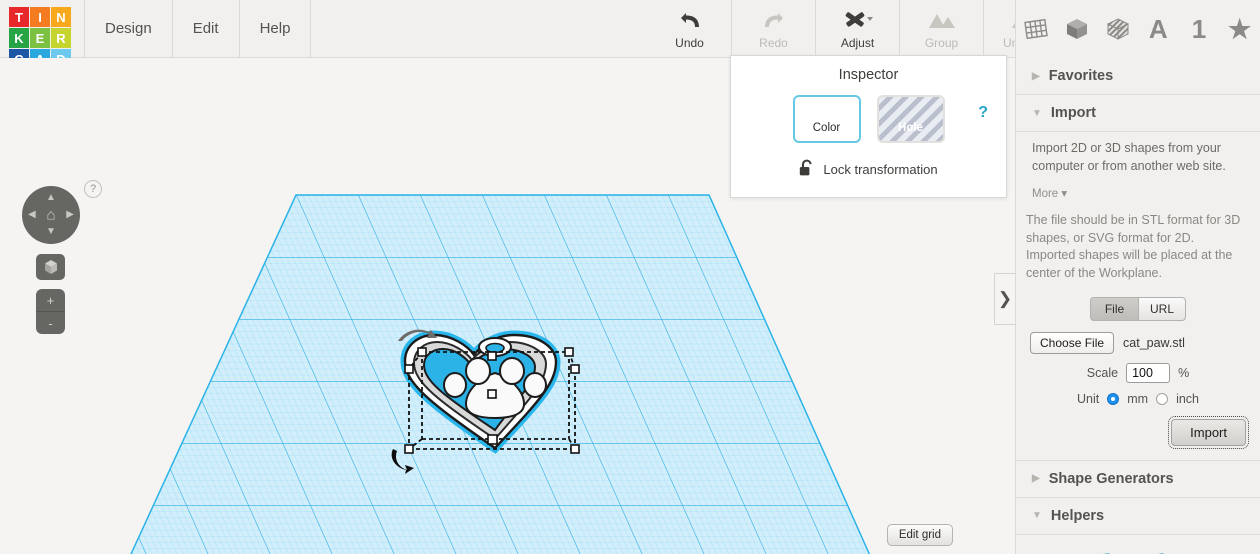 This screenshot has height=554, width=1260. I want to click on helpers-section-label: Helpers, so click(1077, 515).